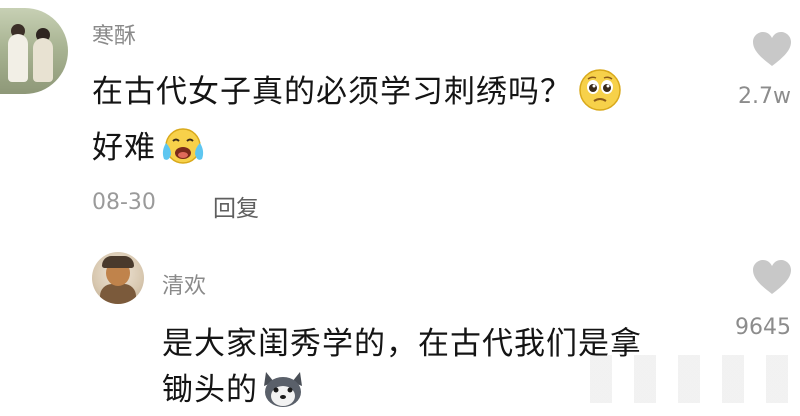 Image resolution: width=800 pixels, height=416 pixels. I want to click on comment-text: 在古代女子真的必须学习刺绣吗？, so click(357, 93).